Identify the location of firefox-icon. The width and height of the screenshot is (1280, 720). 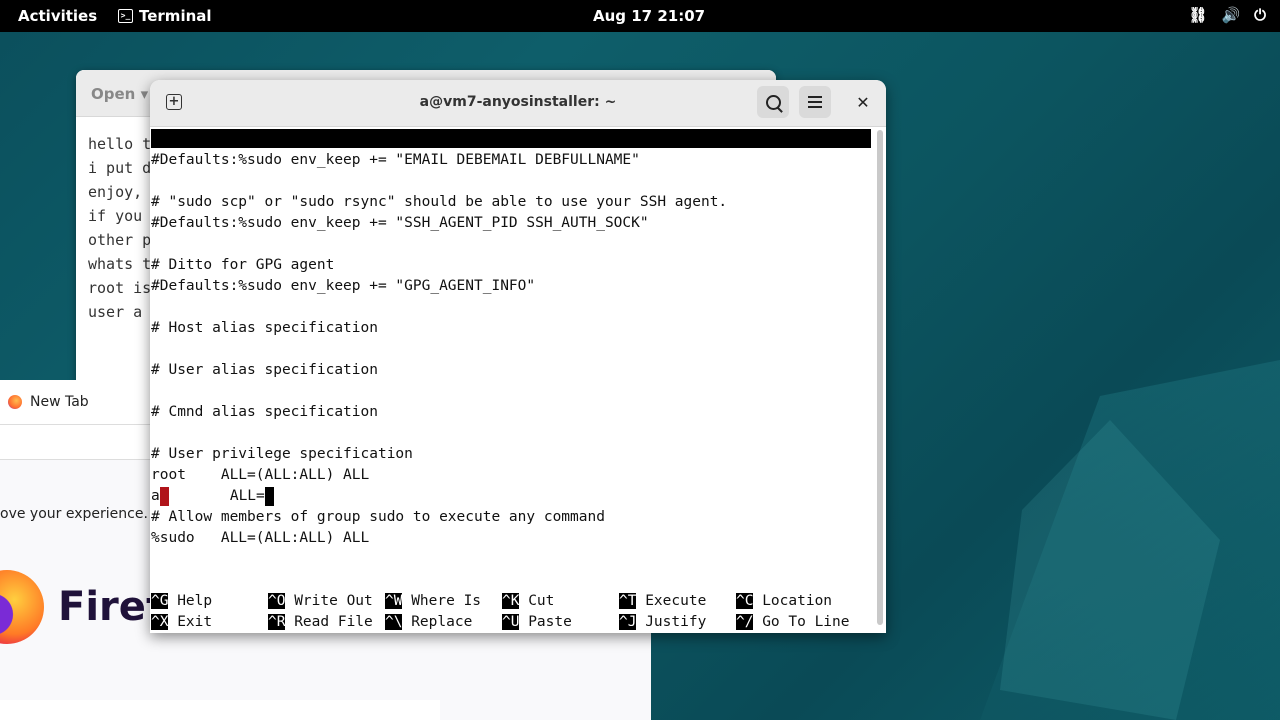
(15, 402).